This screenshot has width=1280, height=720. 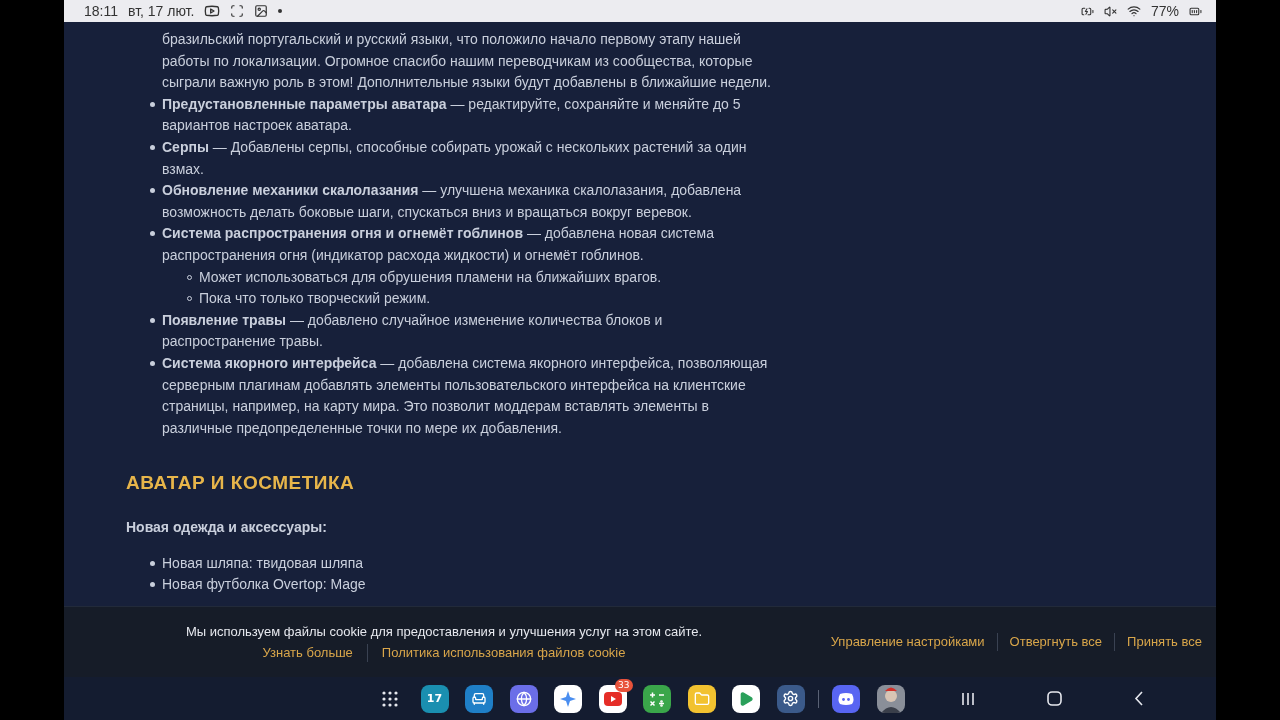 I want to click on cookie-link: Узнать больше, so click(x=307, y=652).